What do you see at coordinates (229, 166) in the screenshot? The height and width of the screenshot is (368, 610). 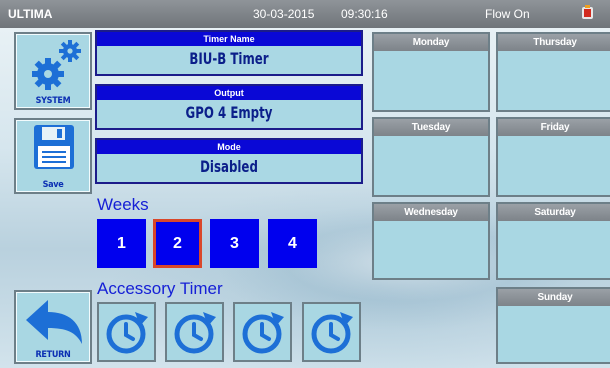 I see `mode-value: Disabled` at bounding box center [229, 166].